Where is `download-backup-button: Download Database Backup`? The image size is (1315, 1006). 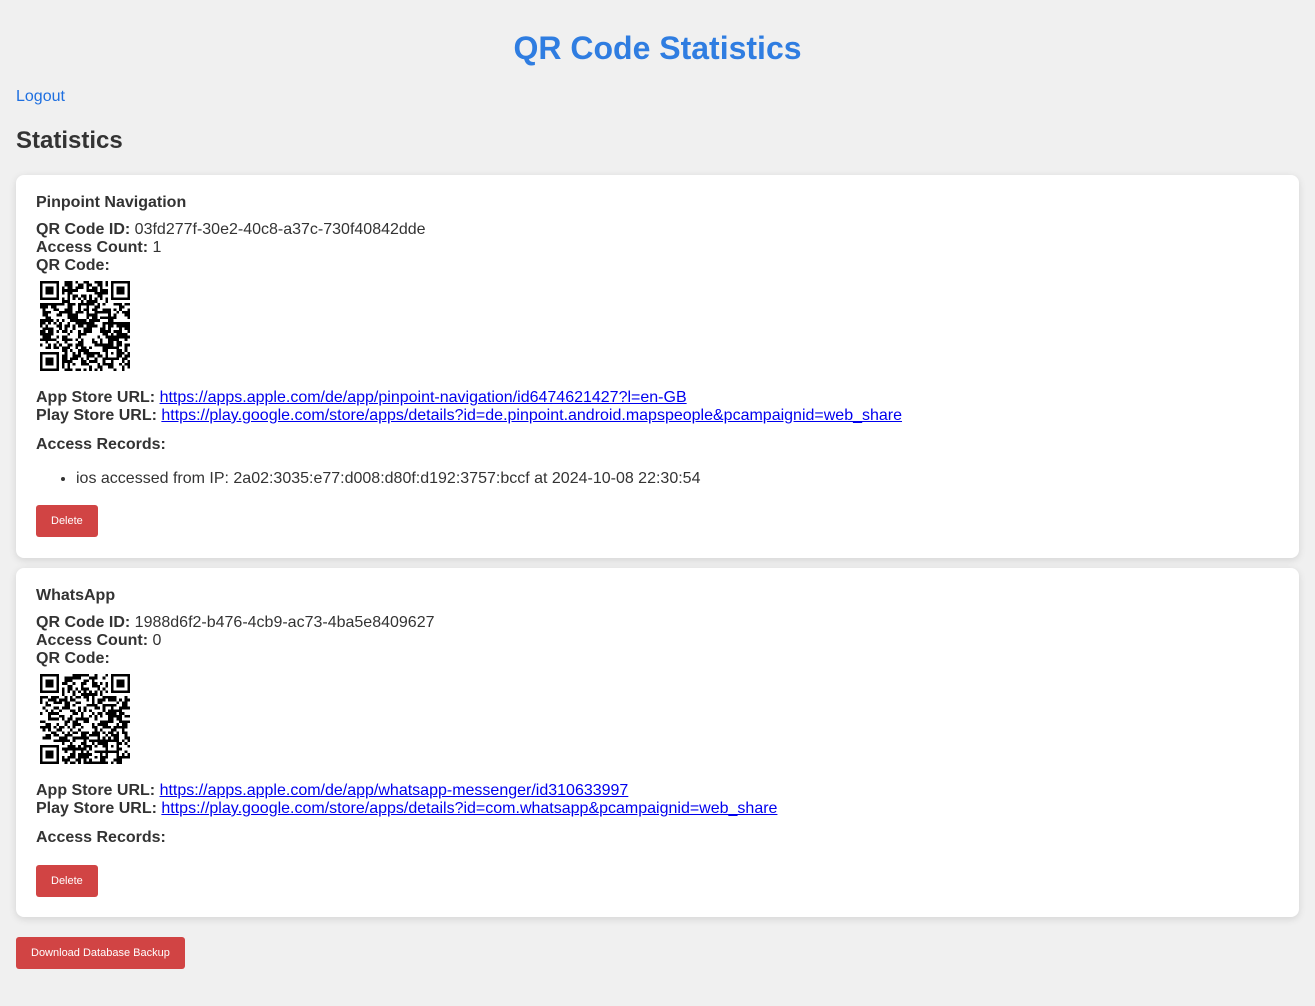 download-backup-button: Download Database Backup is located at coordinates (100, 953).